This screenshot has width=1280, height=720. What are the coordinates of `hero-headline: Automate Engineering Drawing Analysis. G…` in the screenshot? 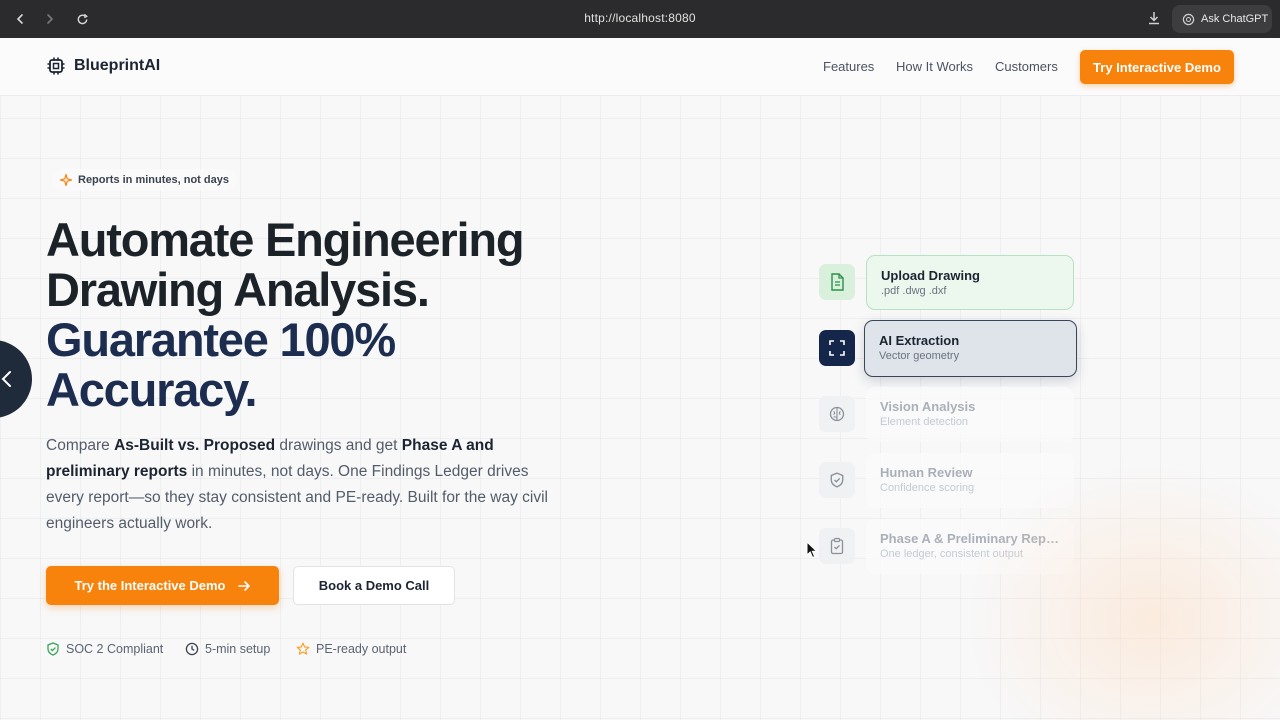 It's located at (346, 315).